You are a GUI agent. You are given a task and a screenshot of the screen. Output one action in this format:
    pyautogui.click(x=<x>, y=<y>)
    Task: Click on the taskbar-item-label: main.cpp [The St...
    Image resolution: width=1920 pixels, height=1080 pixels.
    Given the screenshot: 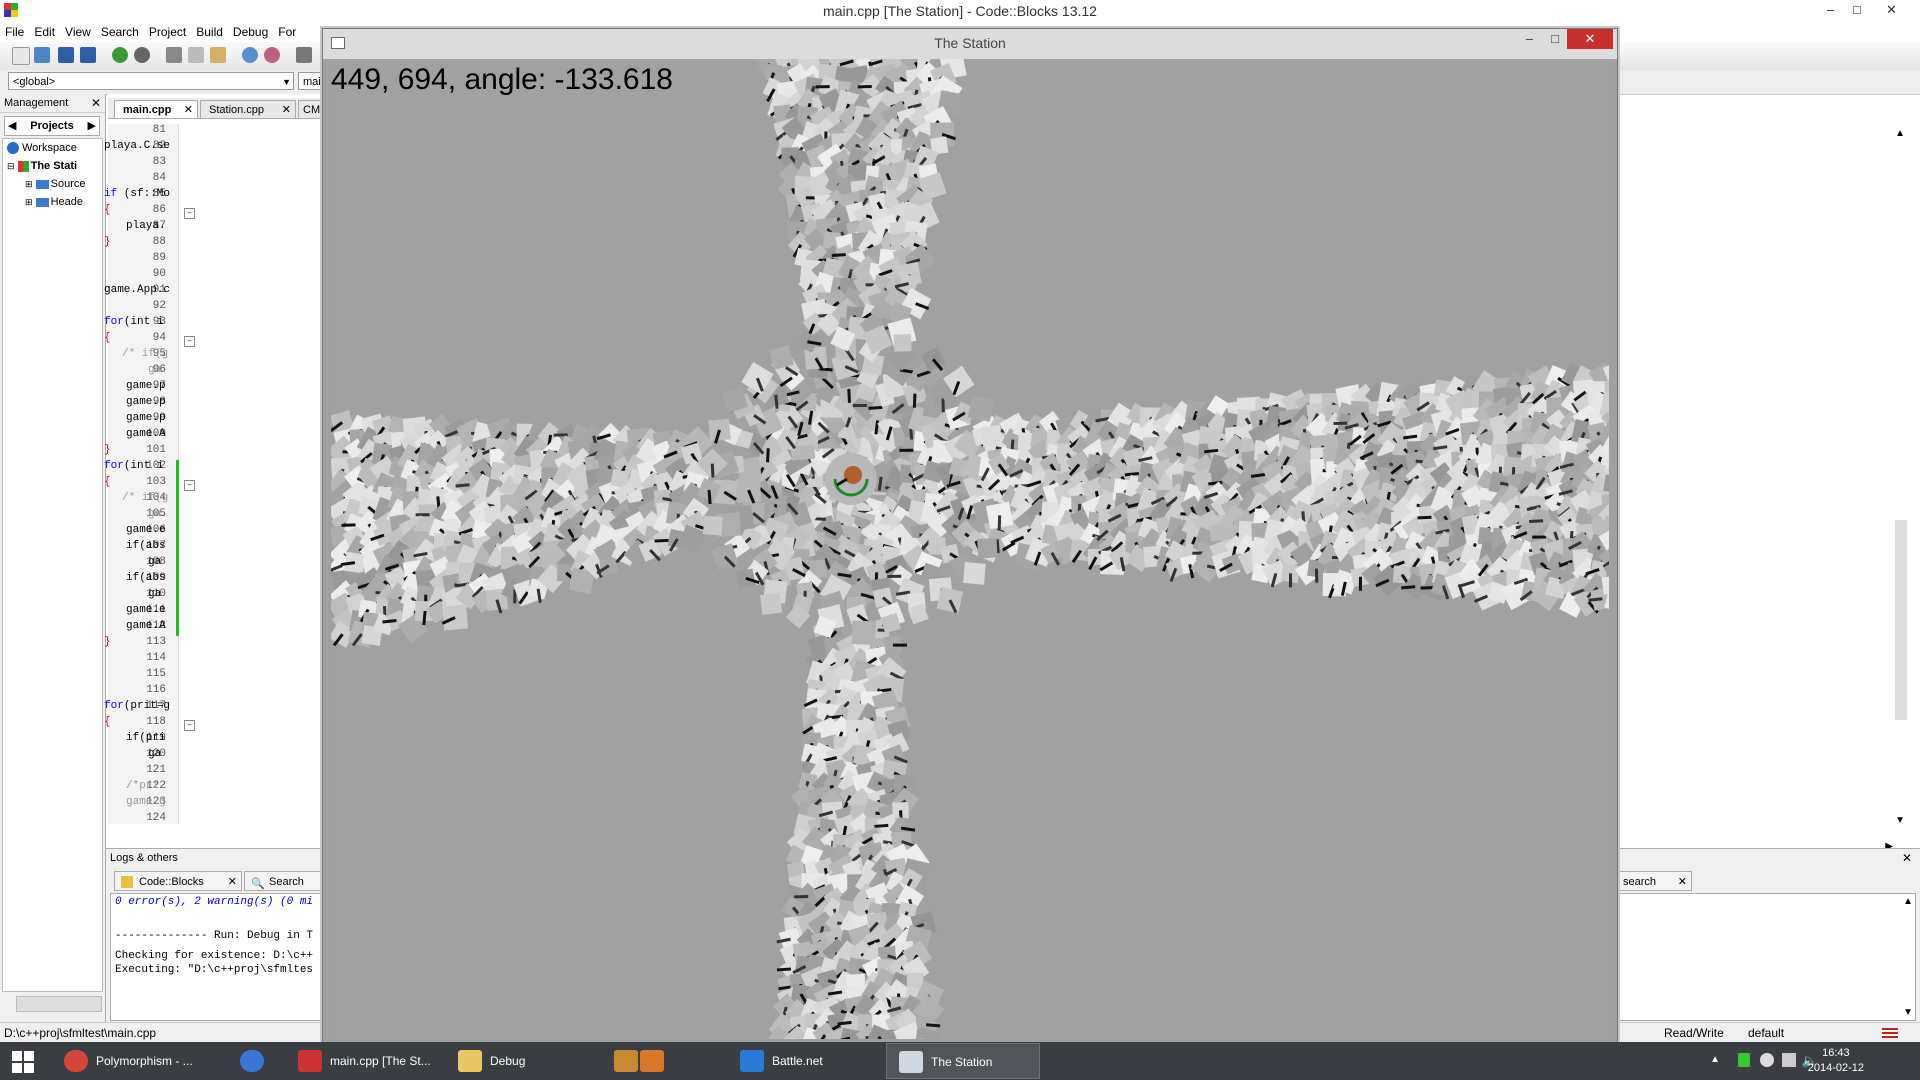 What is the action you would take?
    pyautogui.click(x=380, y=1061)
    